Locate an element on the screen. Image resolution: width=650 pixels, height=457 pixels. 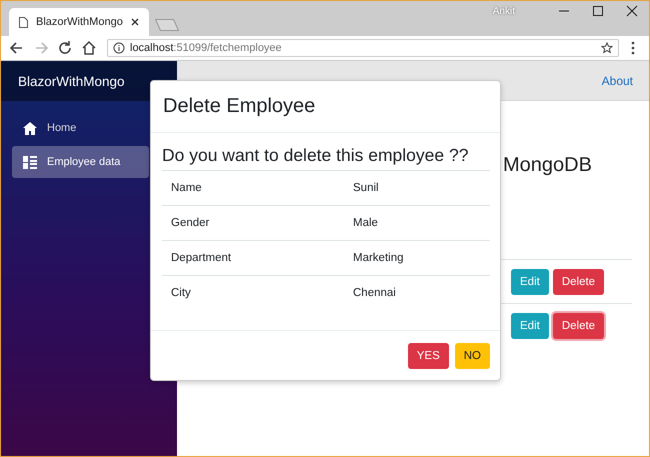
field-label: Name is located at coordinates (186, 188).